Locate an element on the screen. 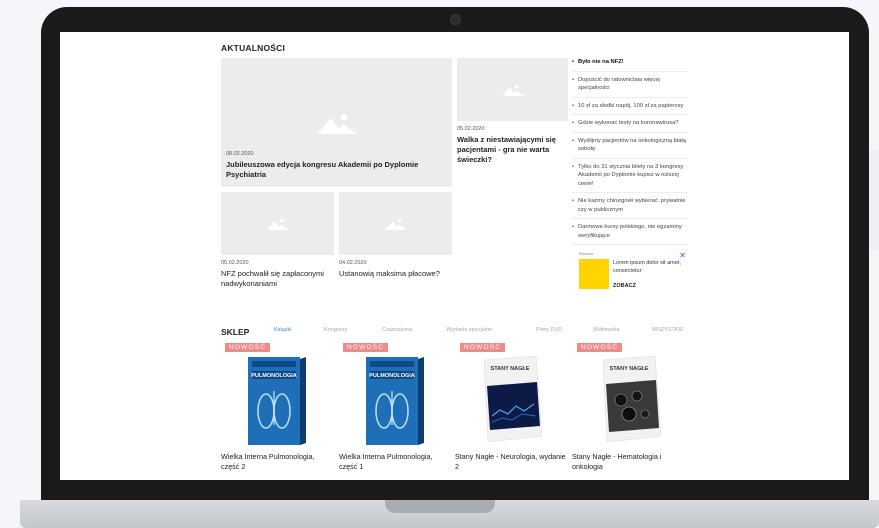 This screenshot has width=879, height=528. product-name: Wielka Interna Pulmonologia, część 2 is located at coordinates (276, 462).